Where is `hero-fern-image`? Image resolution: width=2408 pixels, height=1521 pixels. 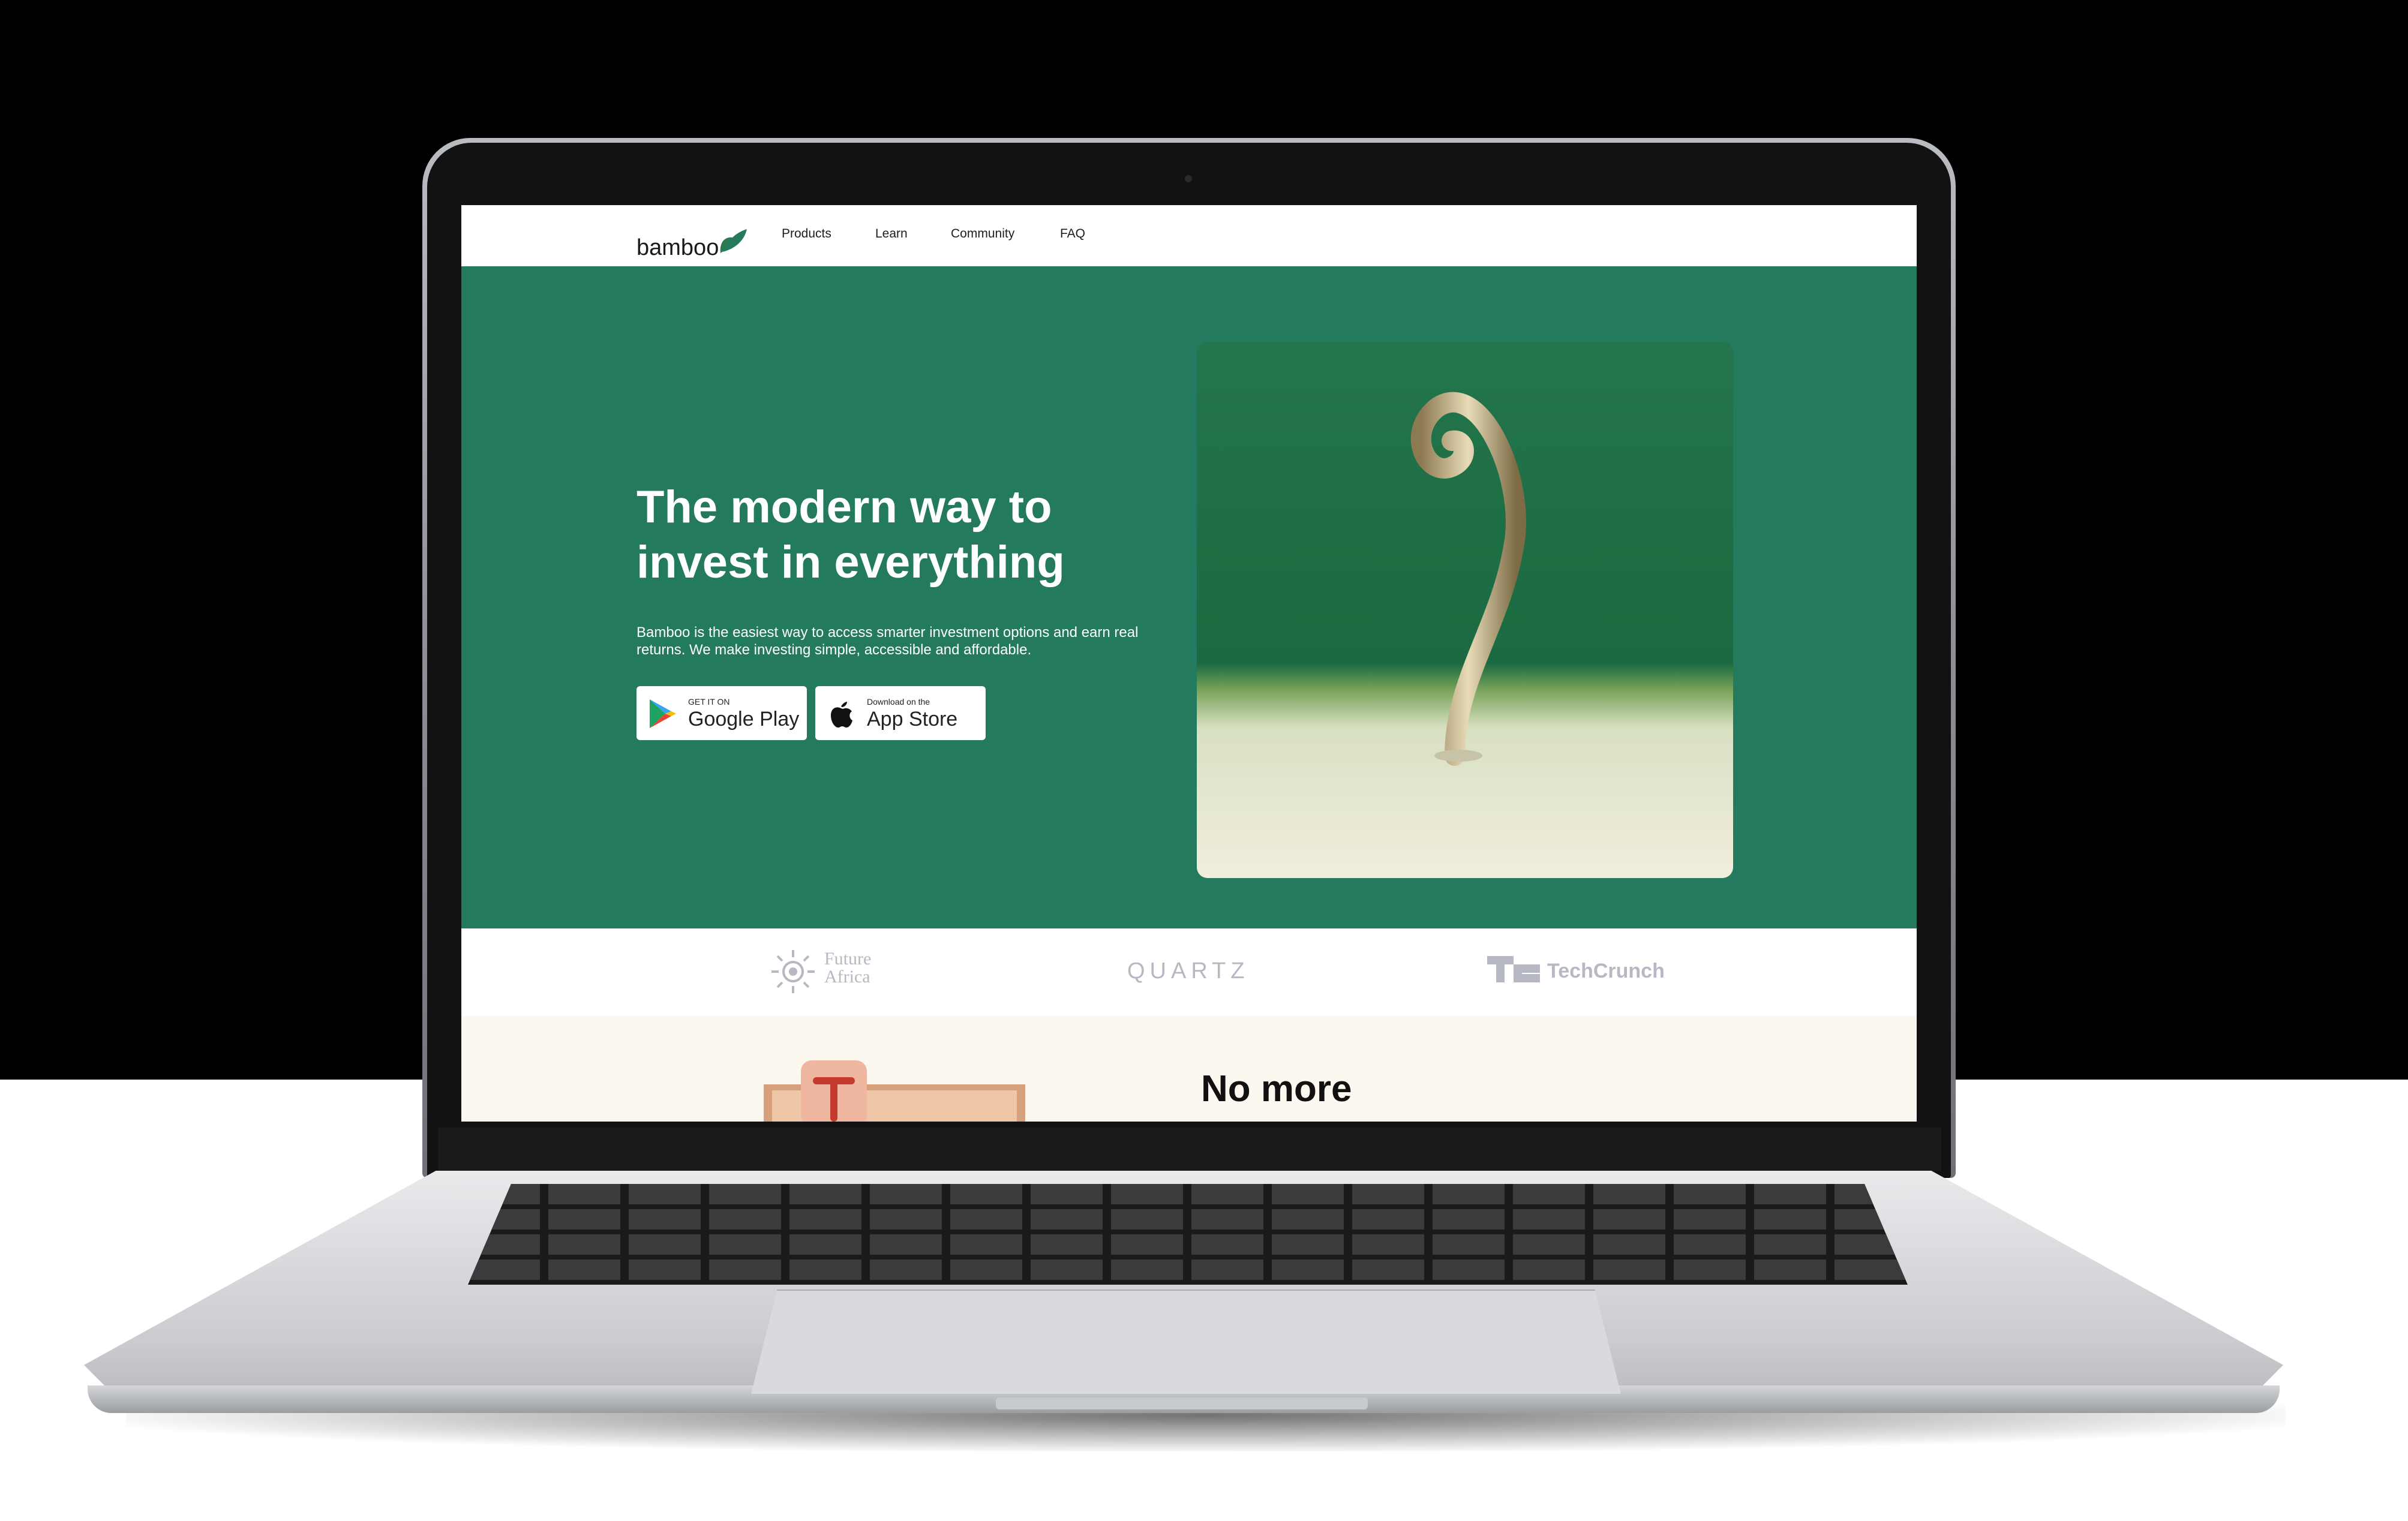
hero-fern-image is located at coordinates (1465, 610).